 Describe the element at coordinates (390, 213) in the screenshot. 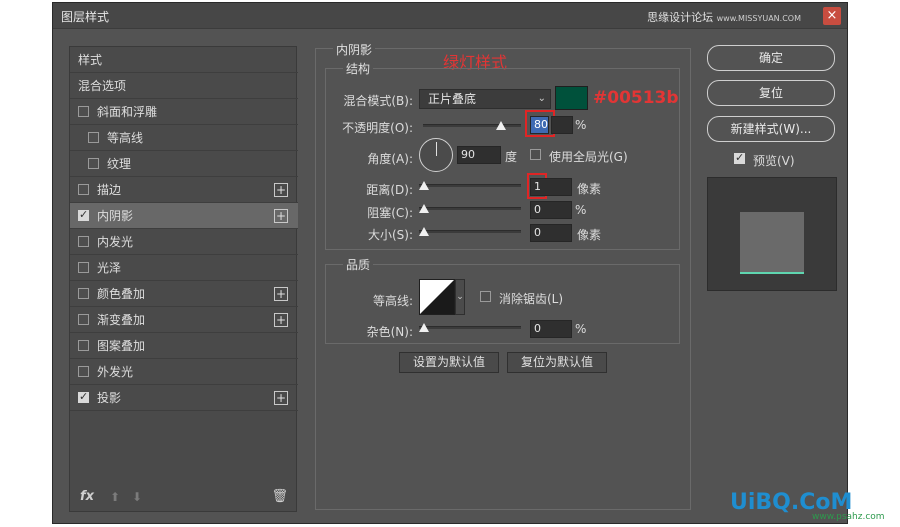

I see `choke-label: 阻塞(C):` at that location.